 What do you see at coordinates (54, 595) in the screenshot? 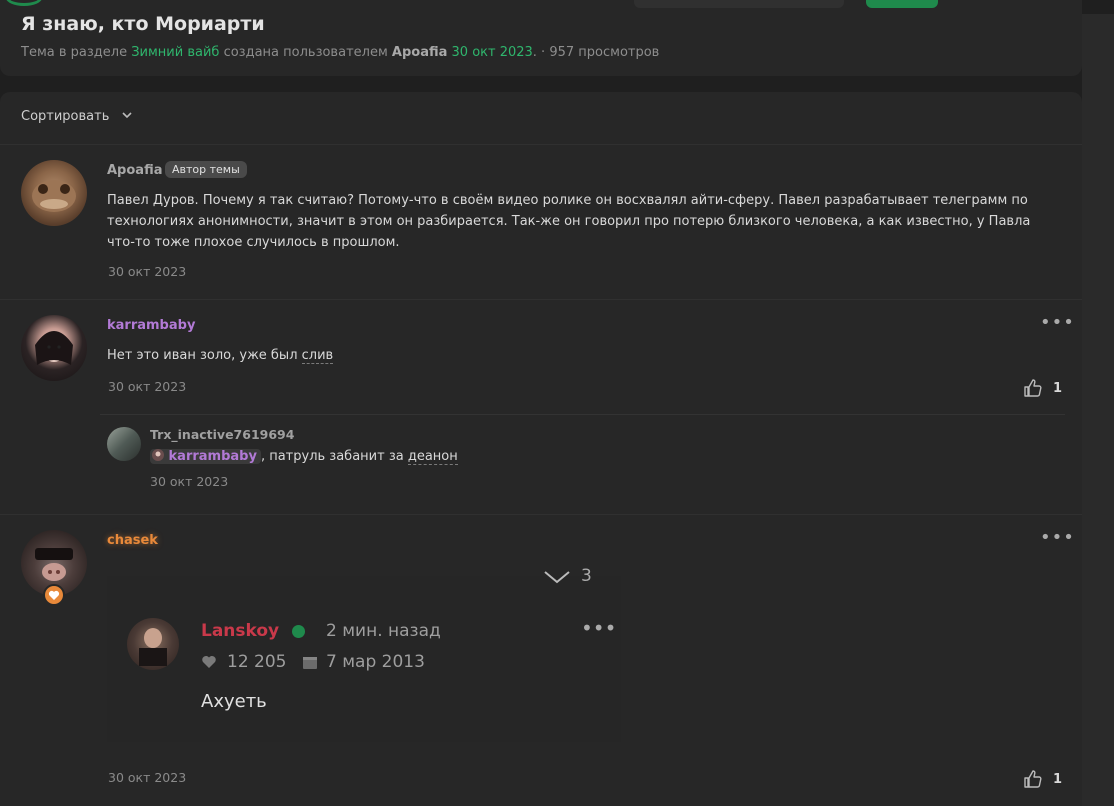
I see `heart-badge-icon` at bounding box center [54, 595].